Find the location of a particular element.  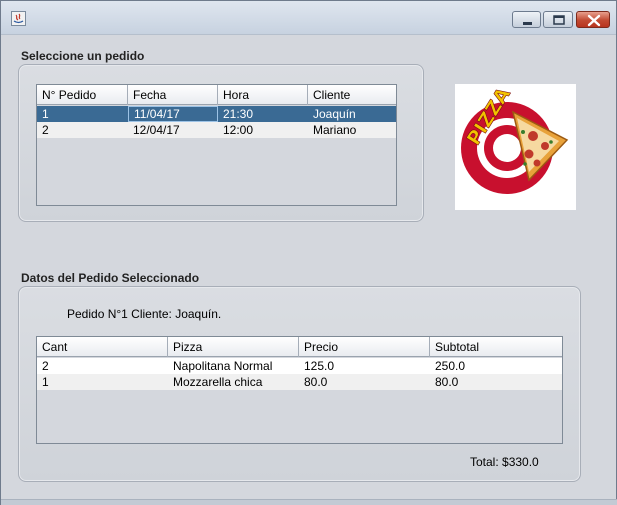

cell-subtotal: 80.0 is located at coordinates (496, 382).